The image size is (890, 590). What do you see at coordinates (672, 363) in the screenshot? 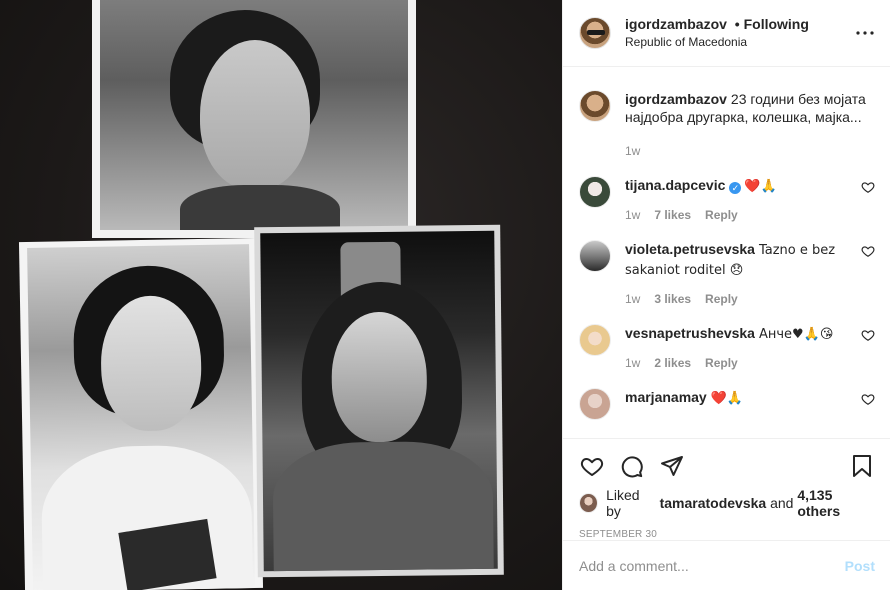
I see `comment-likes: 2 likes` at bounding box center [672, 363].